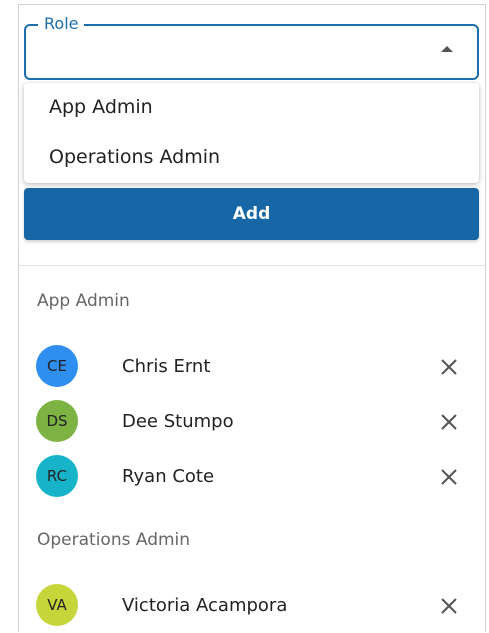  I want to click on avatar: RC, so click(57, 476).